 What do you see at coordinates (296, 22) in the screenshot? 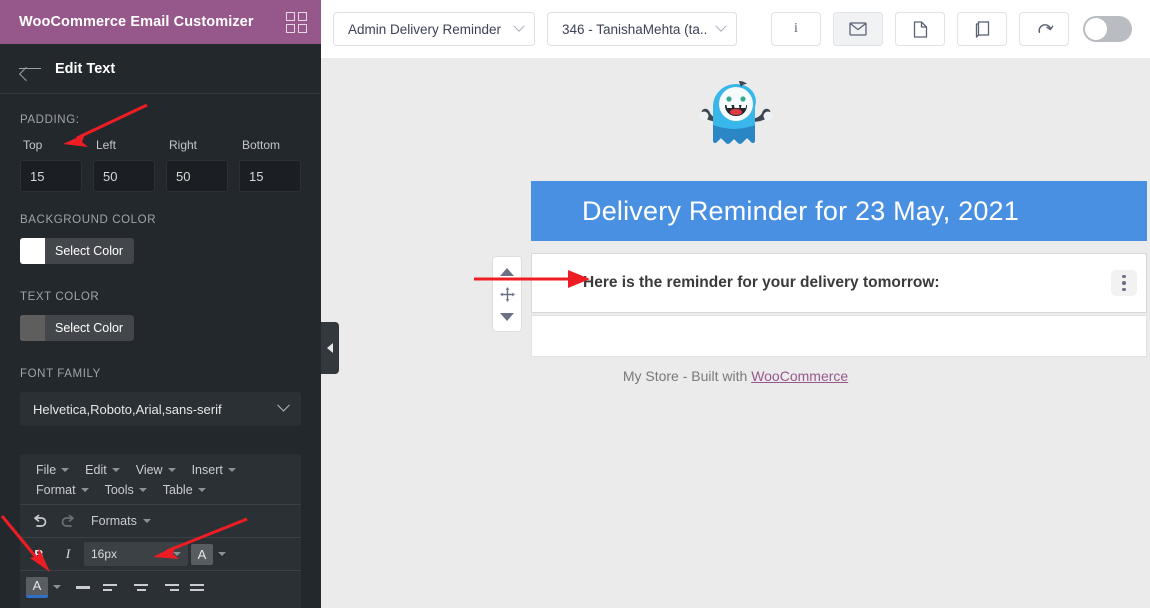
I see `grid-icon` at bounding box center [296, 22].